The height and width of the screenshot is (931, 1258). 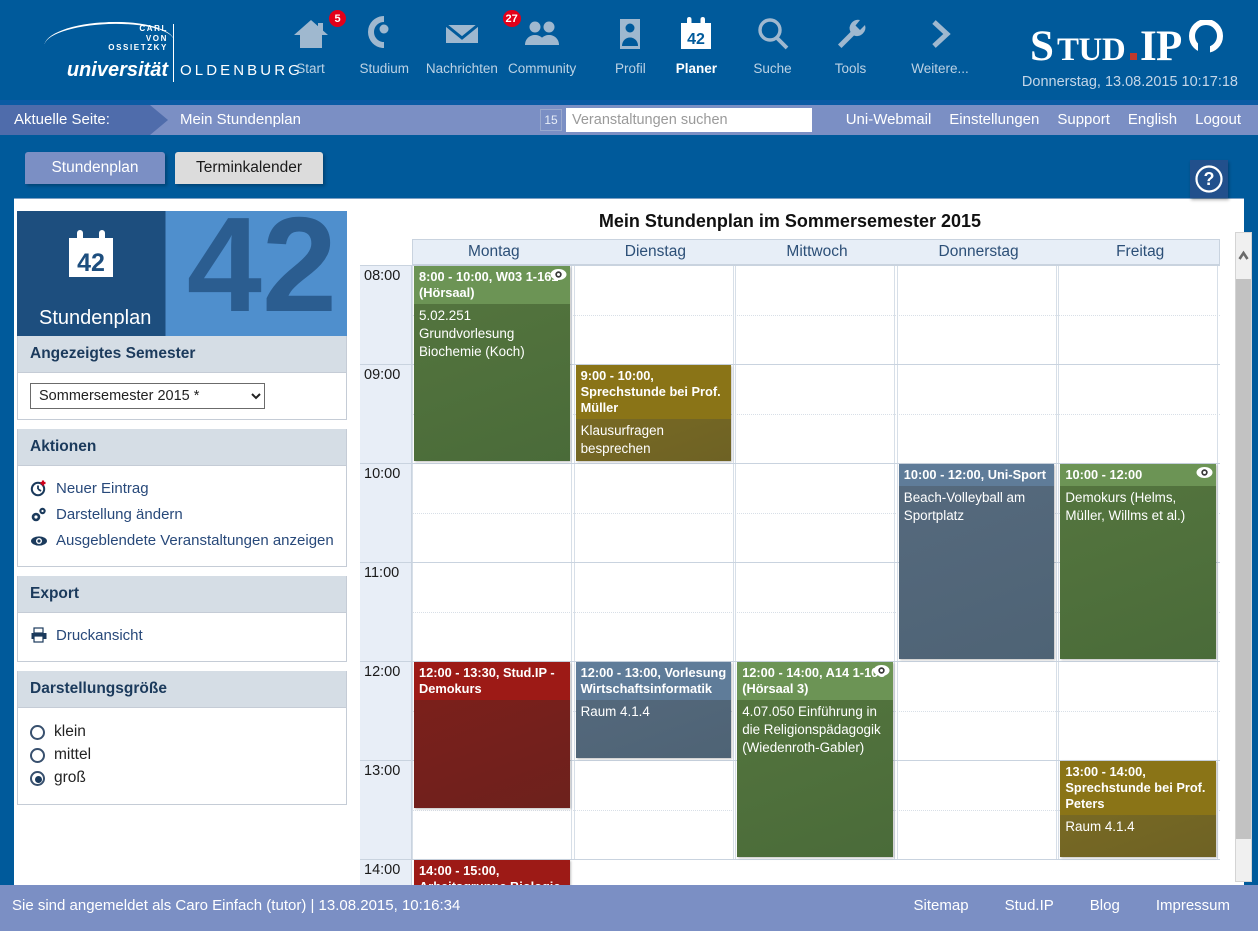 I want to click on time-label: 08:00, so click(x=386, y=314).